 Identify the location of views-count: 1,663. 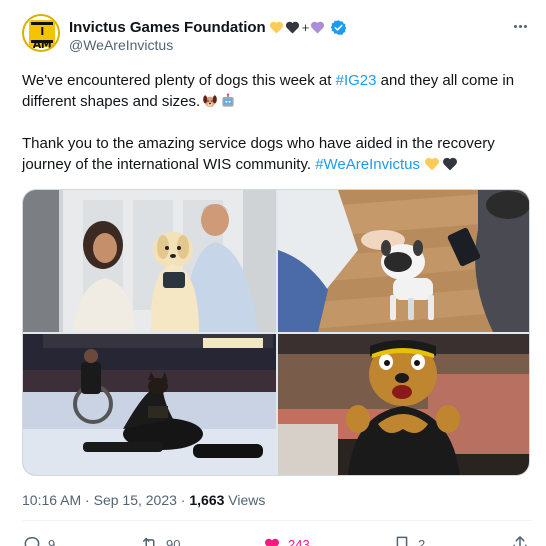
(207, 500).